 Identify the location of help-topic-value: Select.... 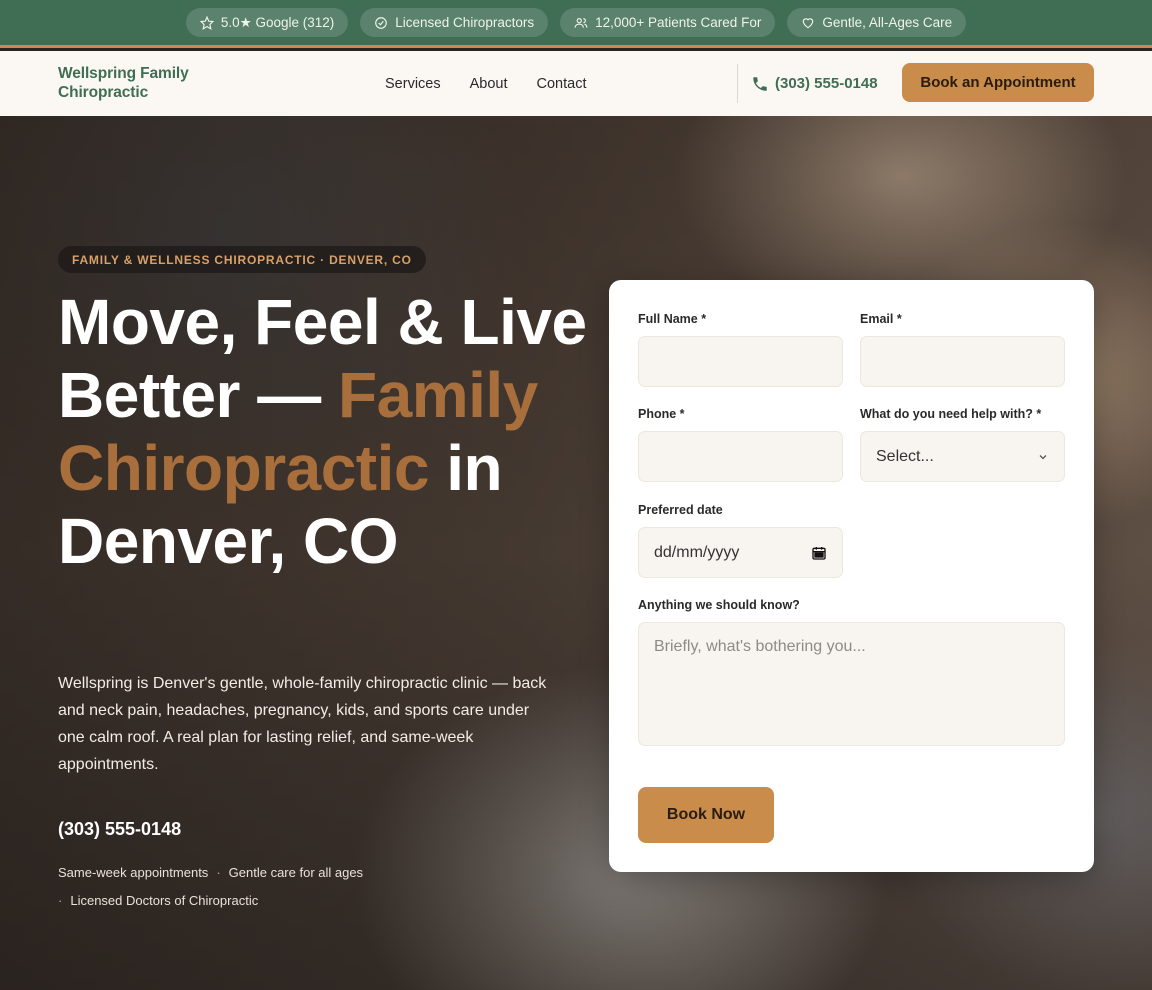
(905, 456).